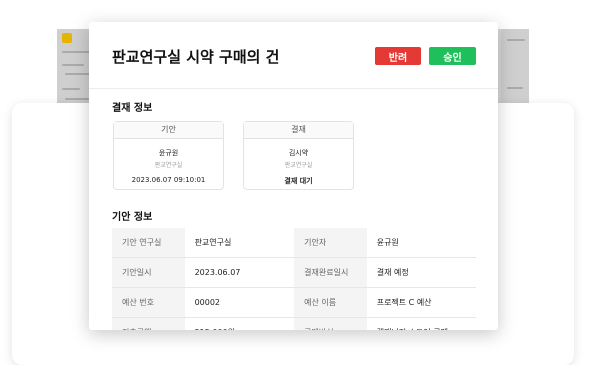 This screenshot has width=589, height=365. I want to click on table-value: 515,000원, so click(239, 323).